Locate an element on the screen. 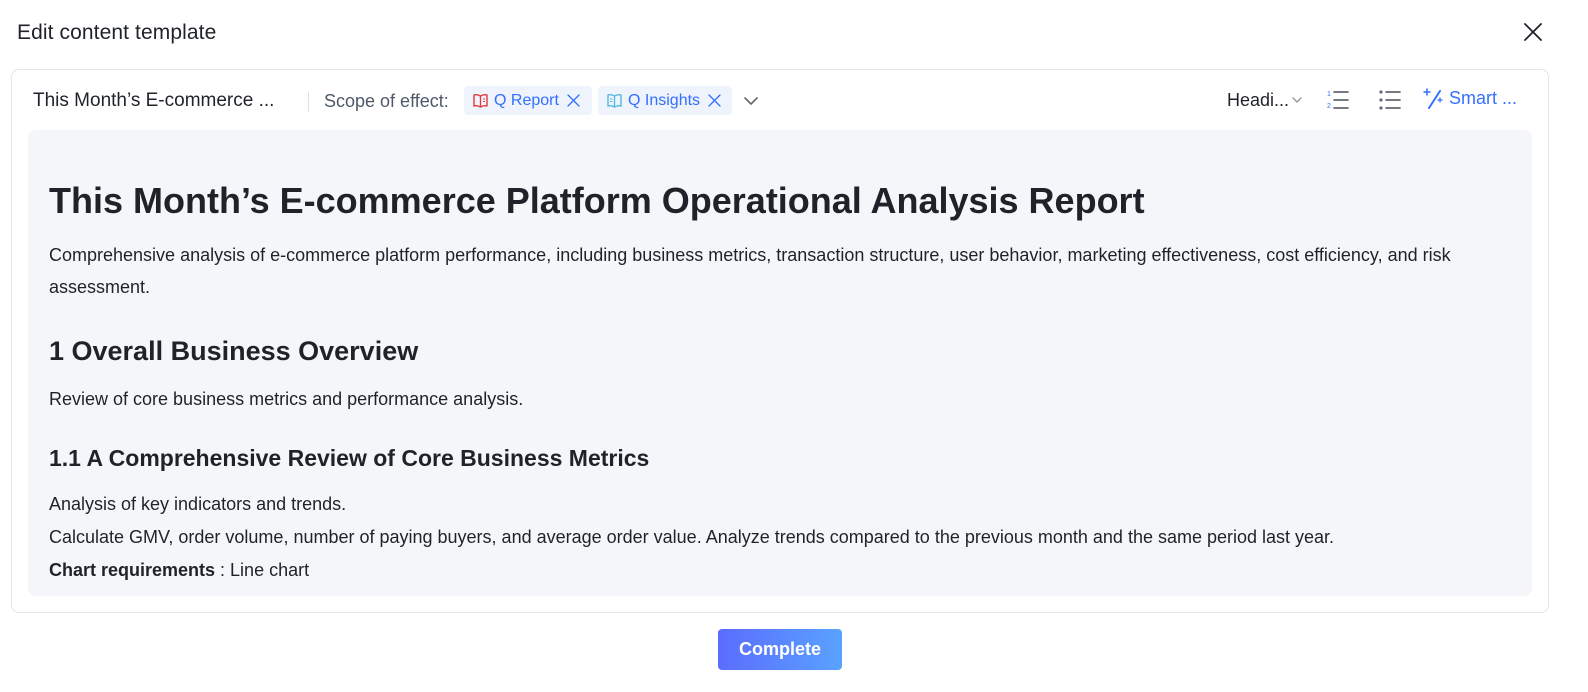  toolbar-divider is located at coordinates (308, 102).